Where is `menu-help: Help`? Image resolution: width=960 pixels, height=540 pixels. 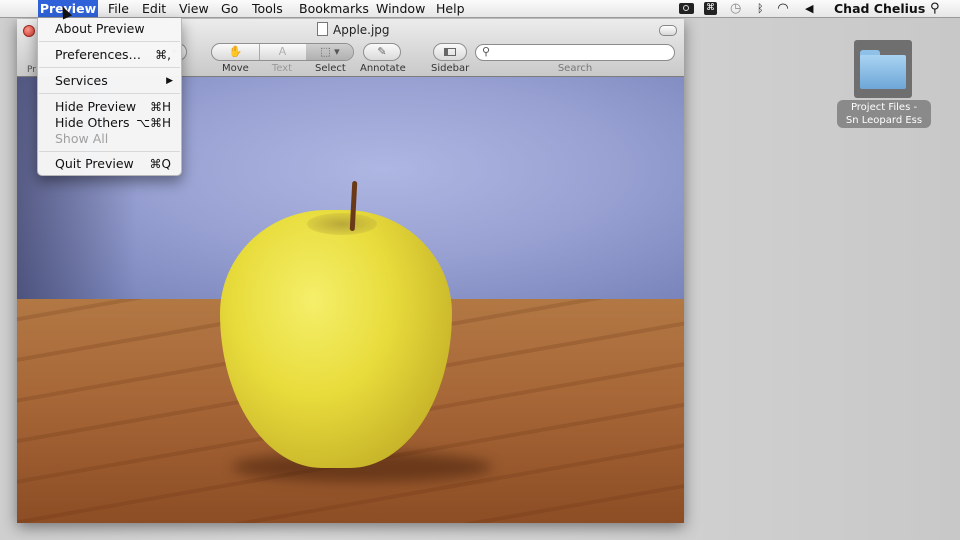
menu-help: Help is located at coordinates (450, 8).